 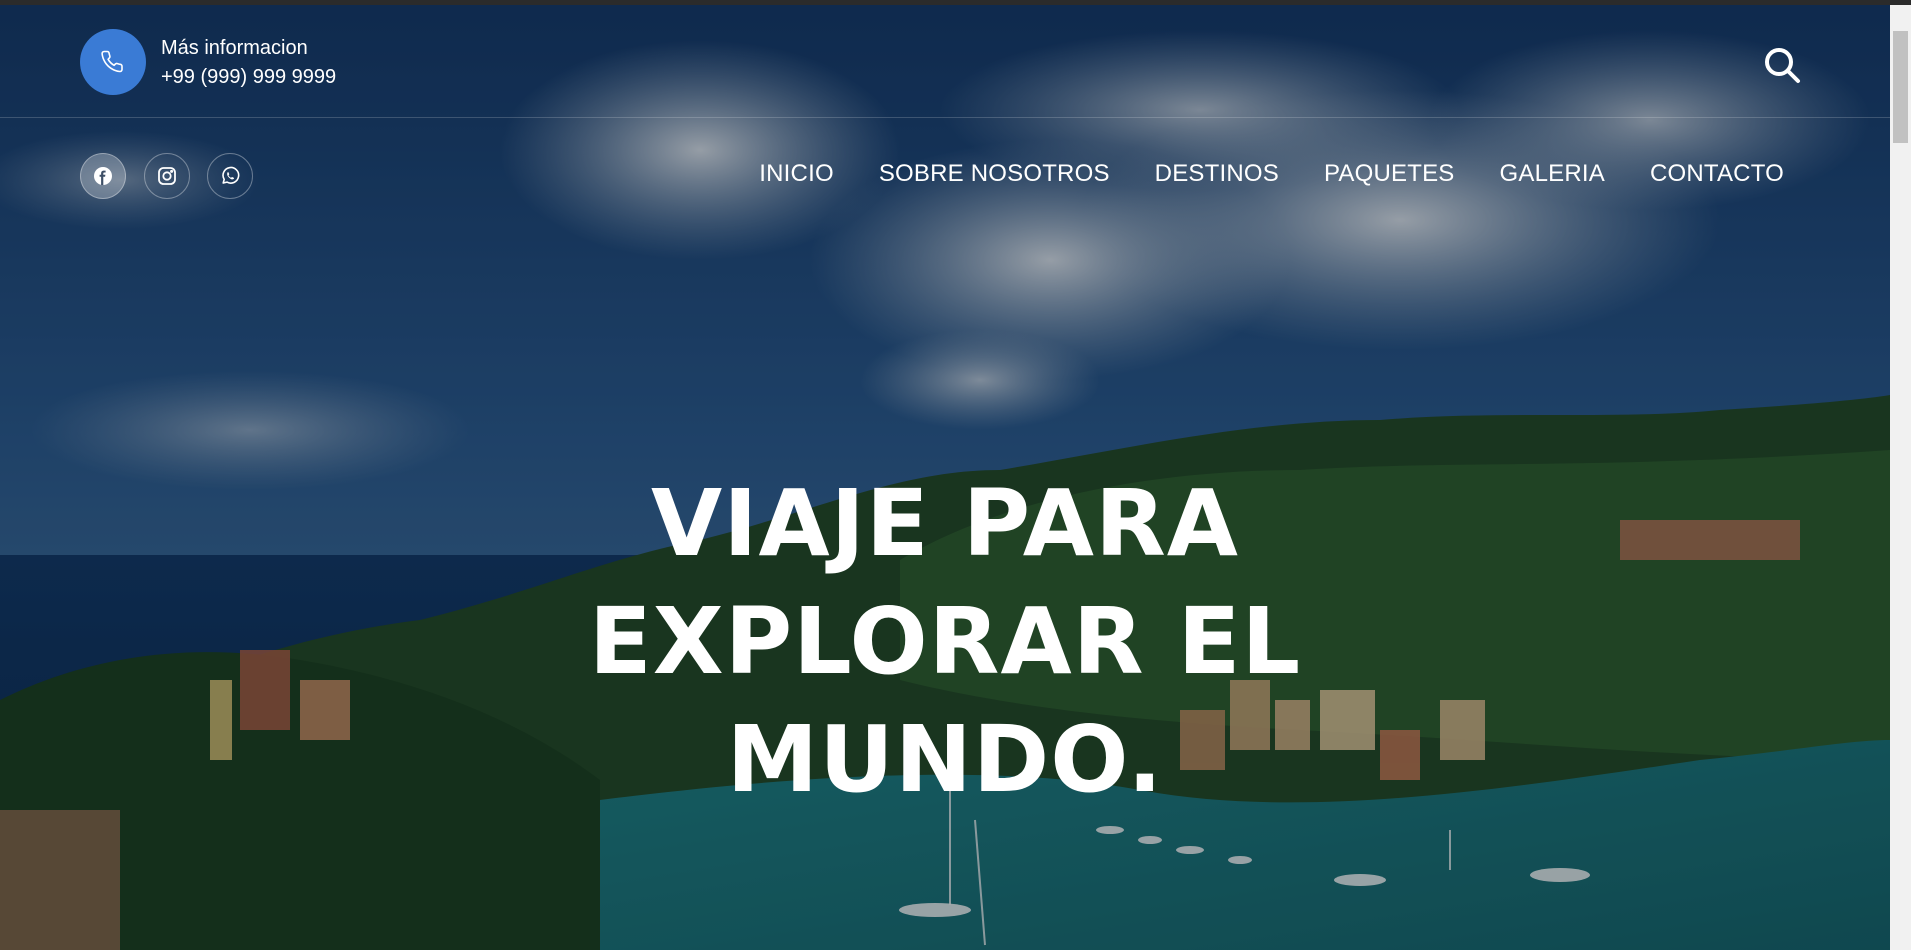 I want to click on contact-phone: +99 (999) 999 9999, so click(x=248, y=77).